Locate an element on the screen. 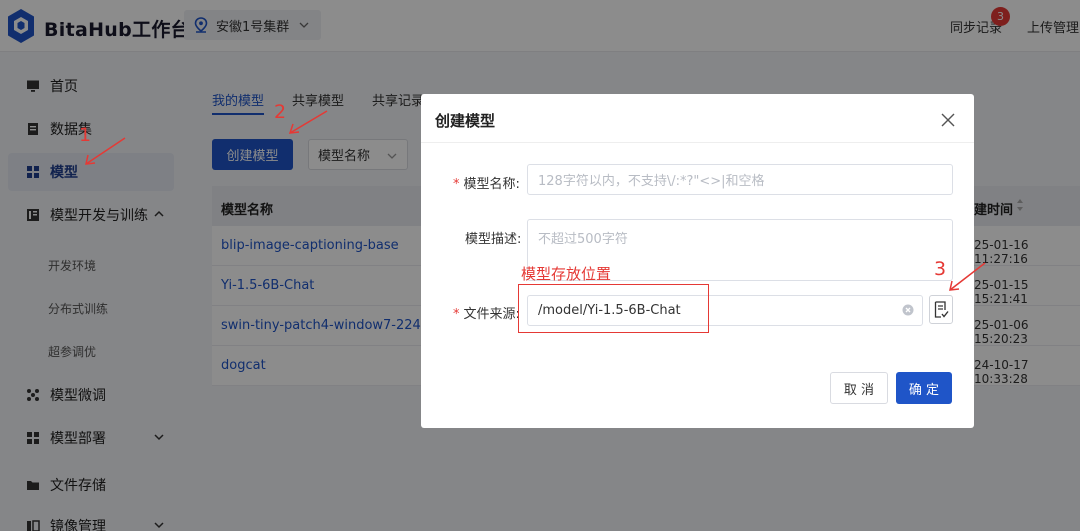 This screenshot has width=1080, height=531. file-source-label: * 文件来源: is located at coordinates (486, 314).